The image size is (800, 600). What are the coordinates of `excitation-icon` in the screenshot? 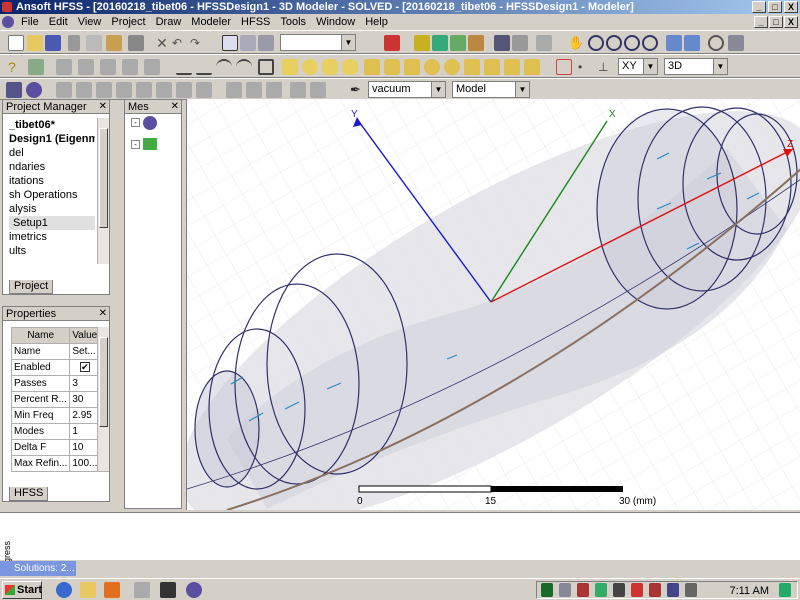 It's located at (34, 90).